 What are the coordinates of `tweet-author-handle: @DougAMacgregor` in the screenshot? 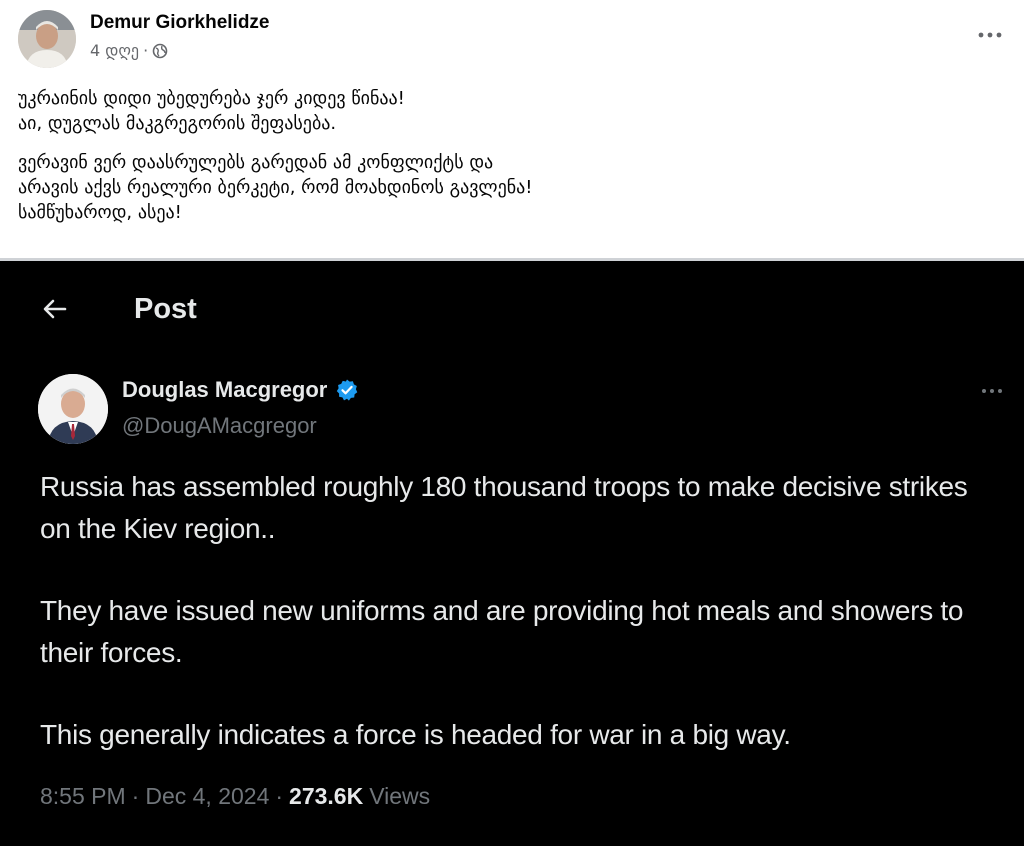 It's located at (219, 425).